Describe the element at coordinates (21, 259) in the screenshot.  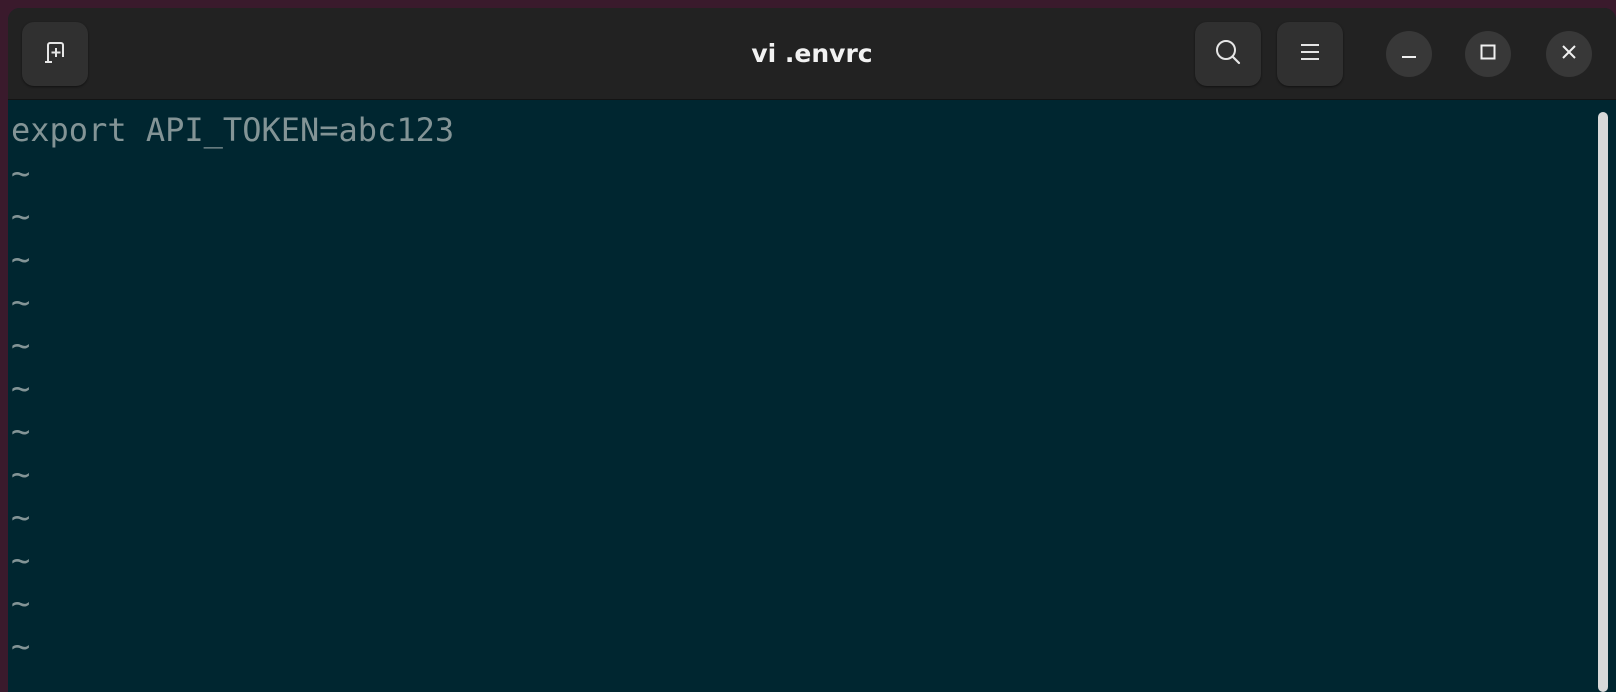
I see `editor-line-4: ~` at that location.